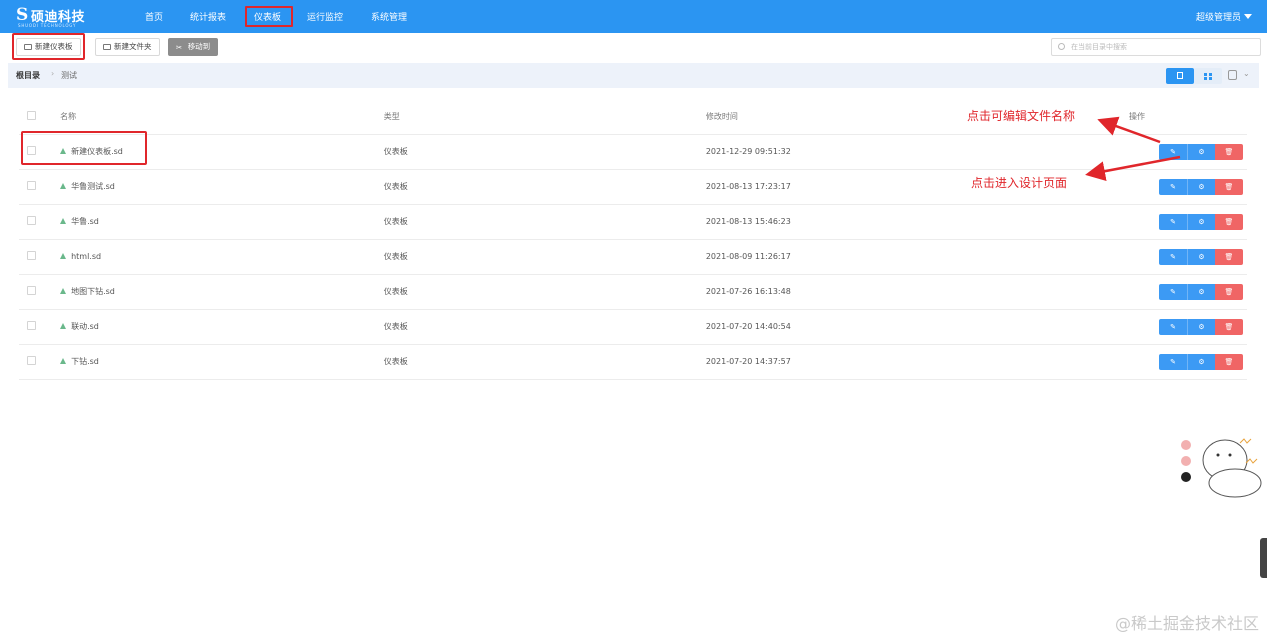  Describe the element at coordinates (1221, 468) in the screenshot. I see `mascot-sticker-icon` at that location.